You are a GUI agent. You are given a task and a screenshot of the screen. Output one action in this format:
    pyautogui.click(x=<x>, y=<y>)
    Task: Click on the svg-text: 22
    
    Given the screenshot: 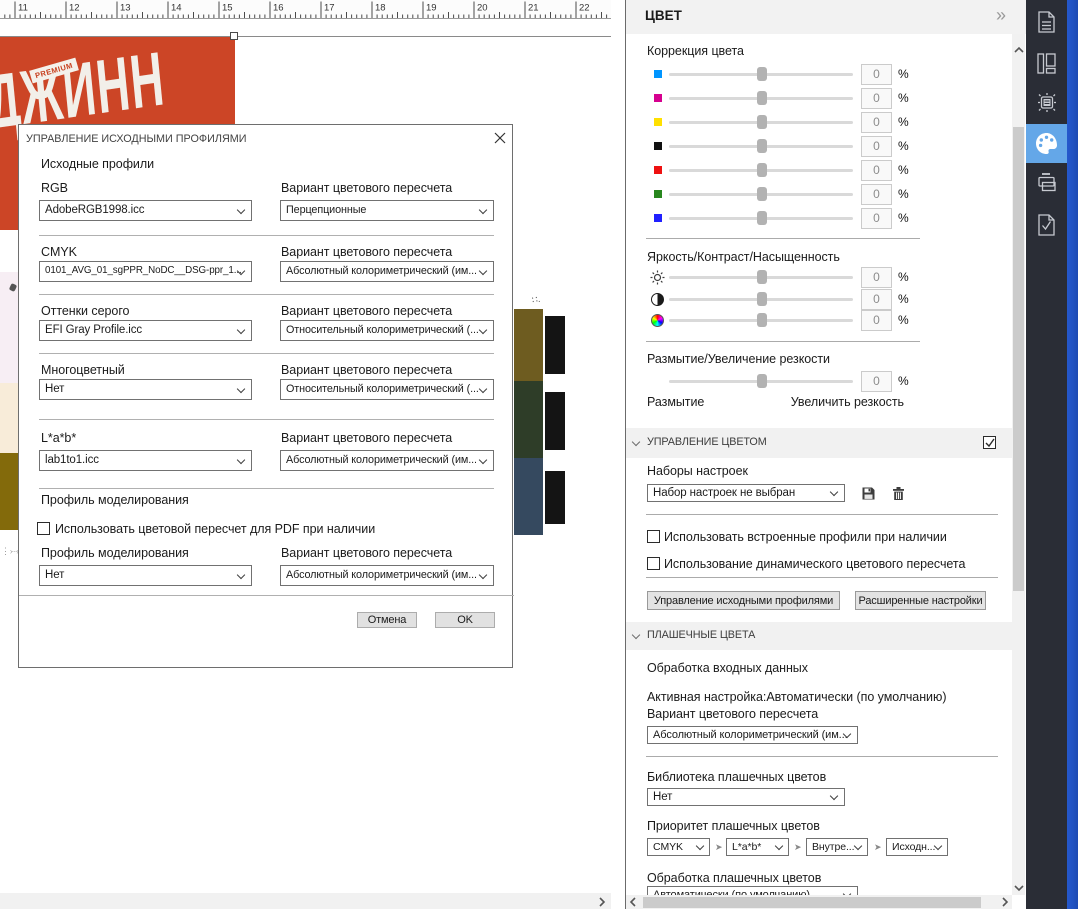 What is the action you would take?
    pyautogui.click(x=584, y=8)
    